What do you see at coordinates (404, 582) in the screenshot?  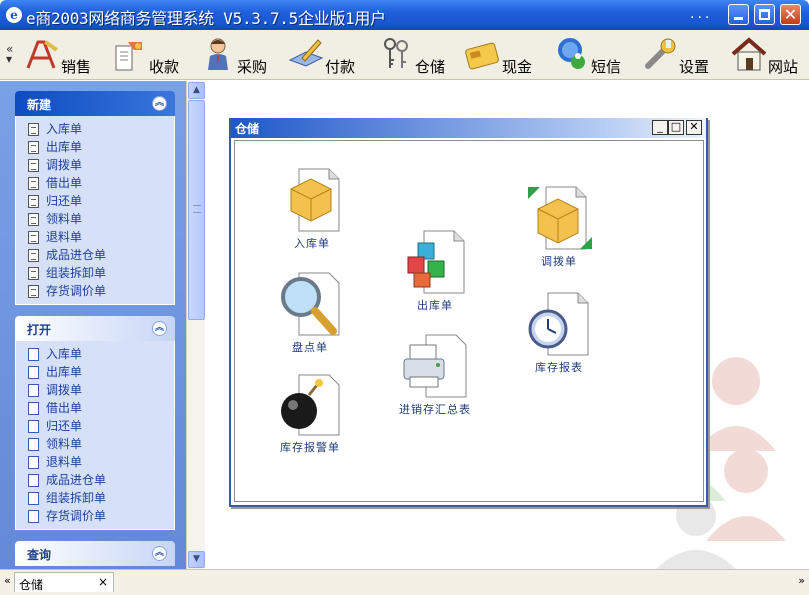 I see `window-tab-bar: « 仓储 × »` at bounding box center [404, 582].